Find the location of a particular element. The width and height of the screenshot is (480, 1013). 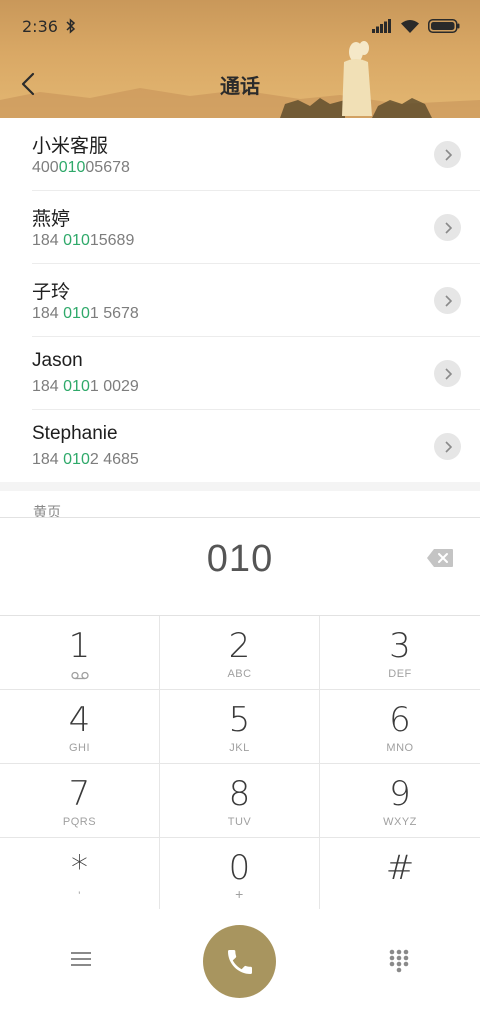

backspace-button is located at coordinates (440, 558).